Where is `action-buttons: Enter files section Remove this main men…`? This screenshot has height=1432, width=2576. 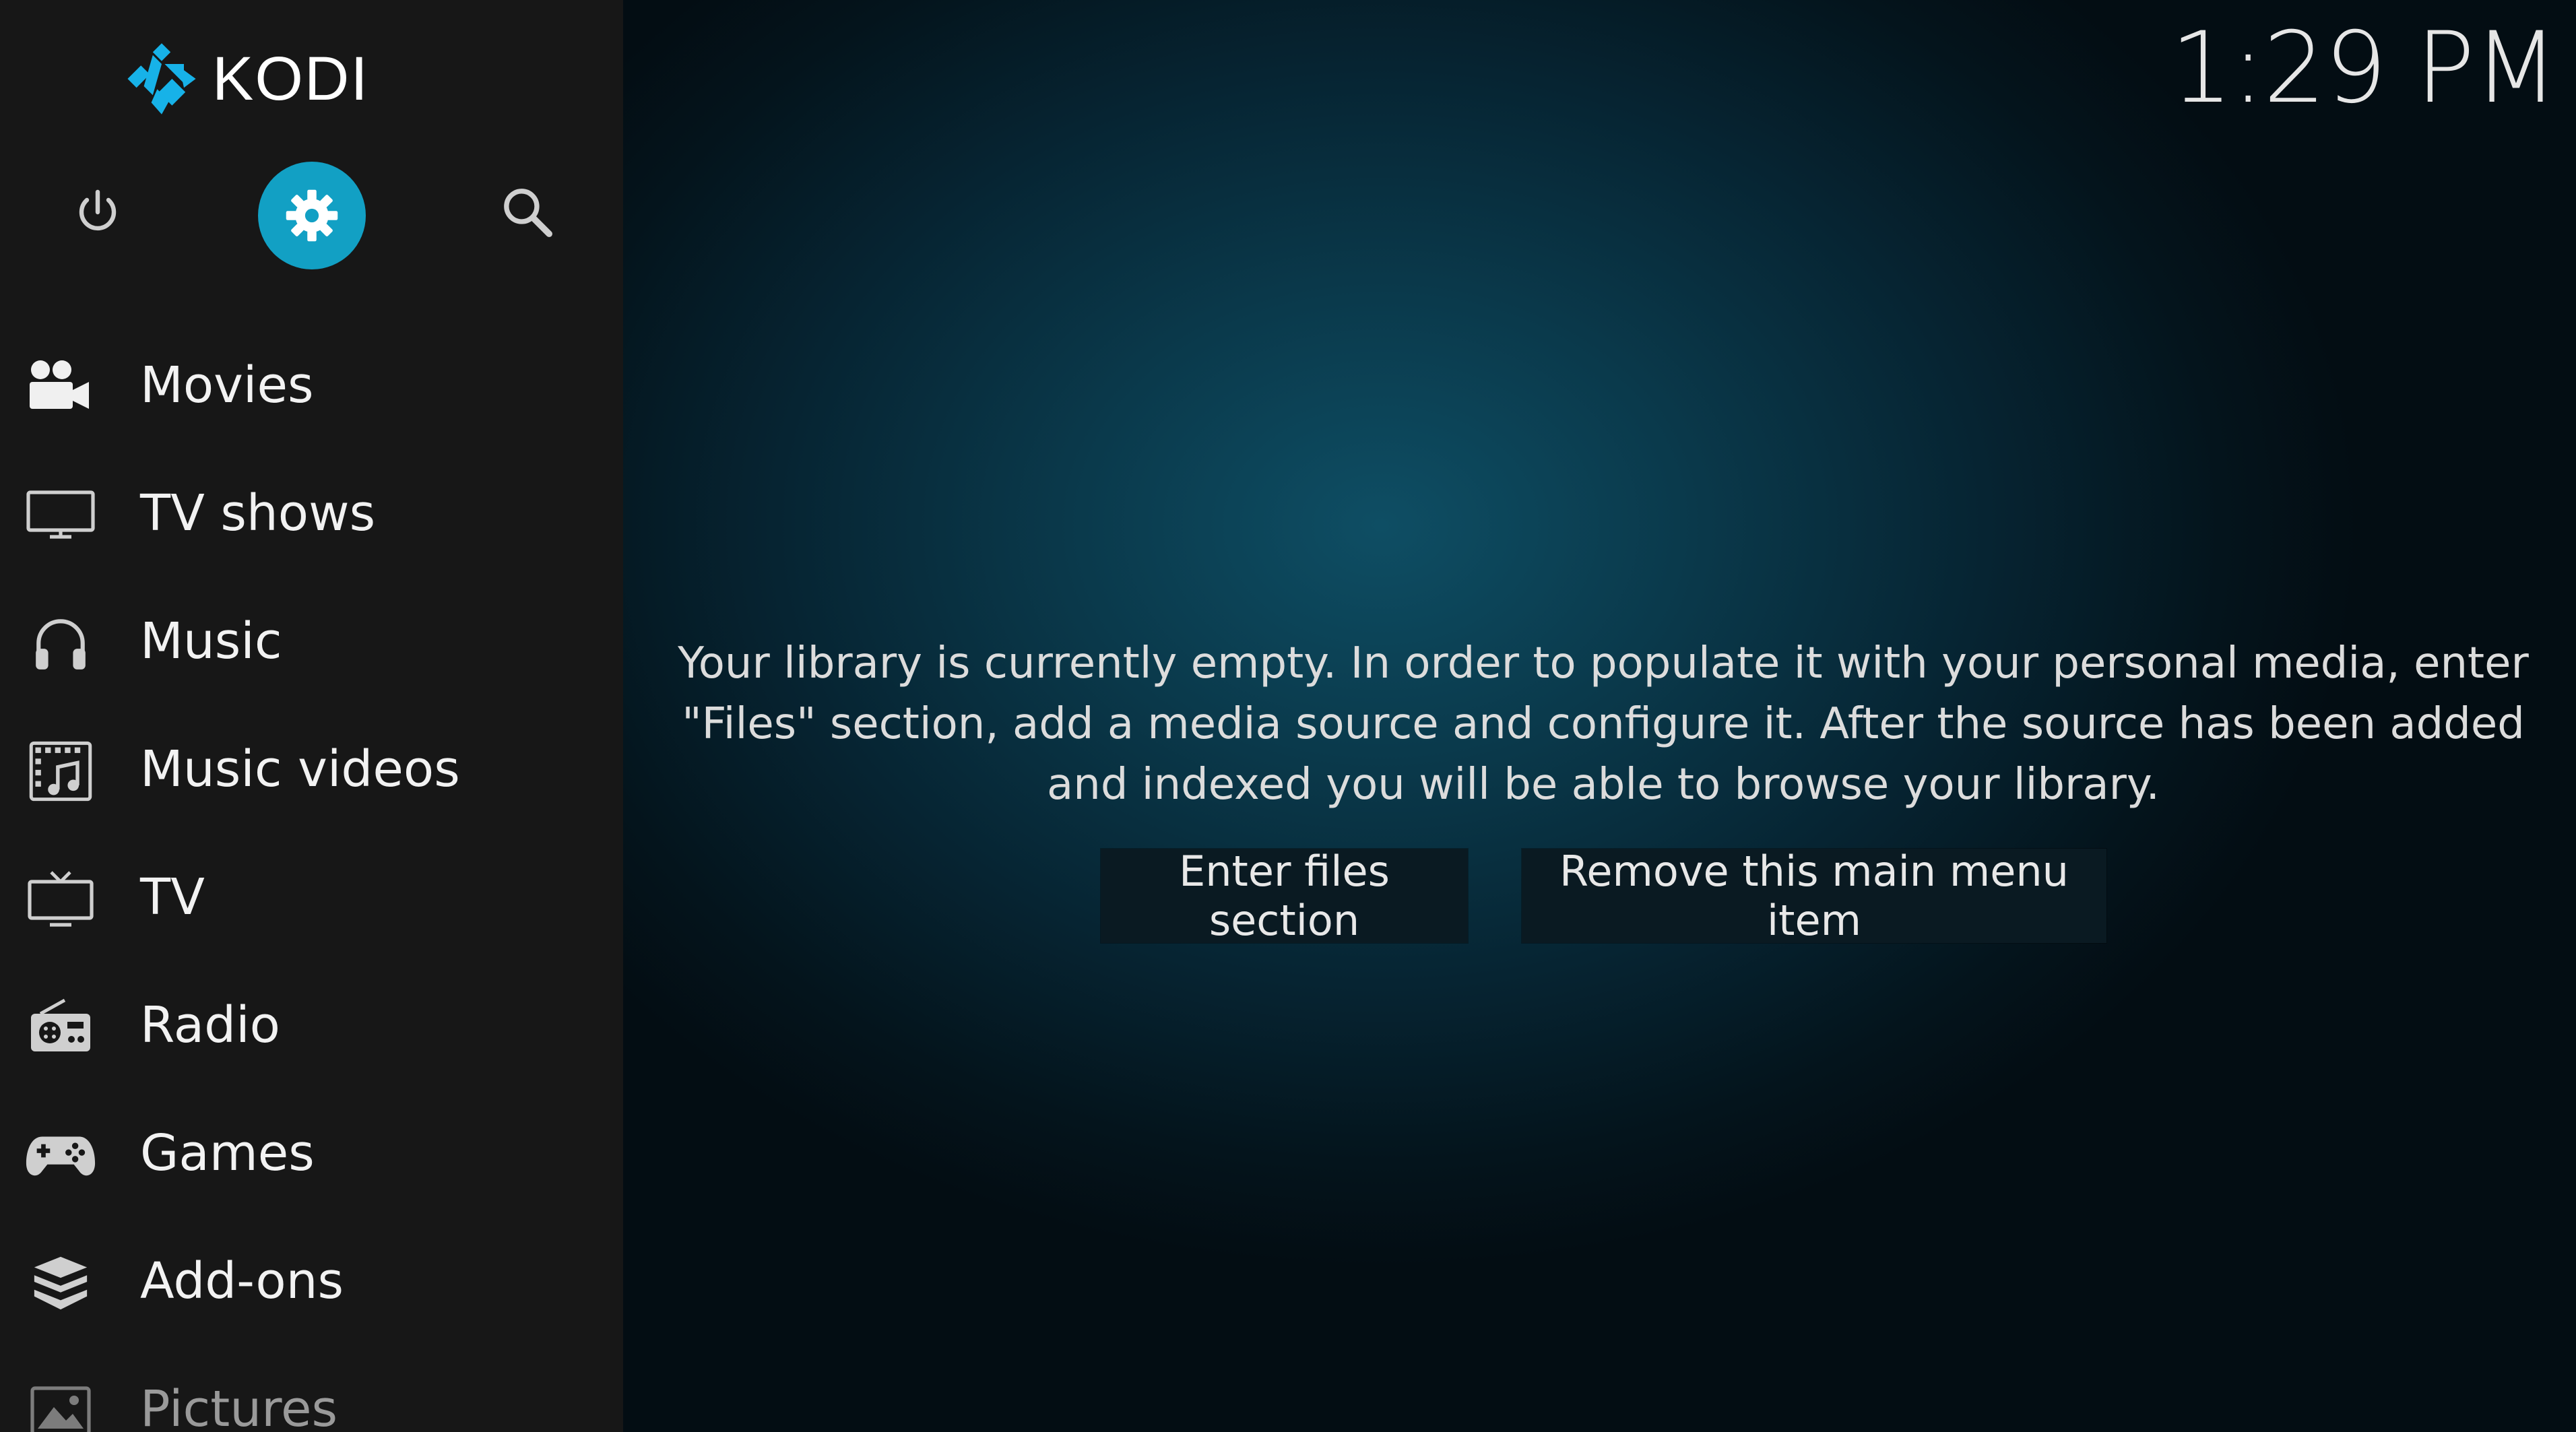 action-buttons: Enter files section Remove this main men… is located at coordinates (1604, 896).